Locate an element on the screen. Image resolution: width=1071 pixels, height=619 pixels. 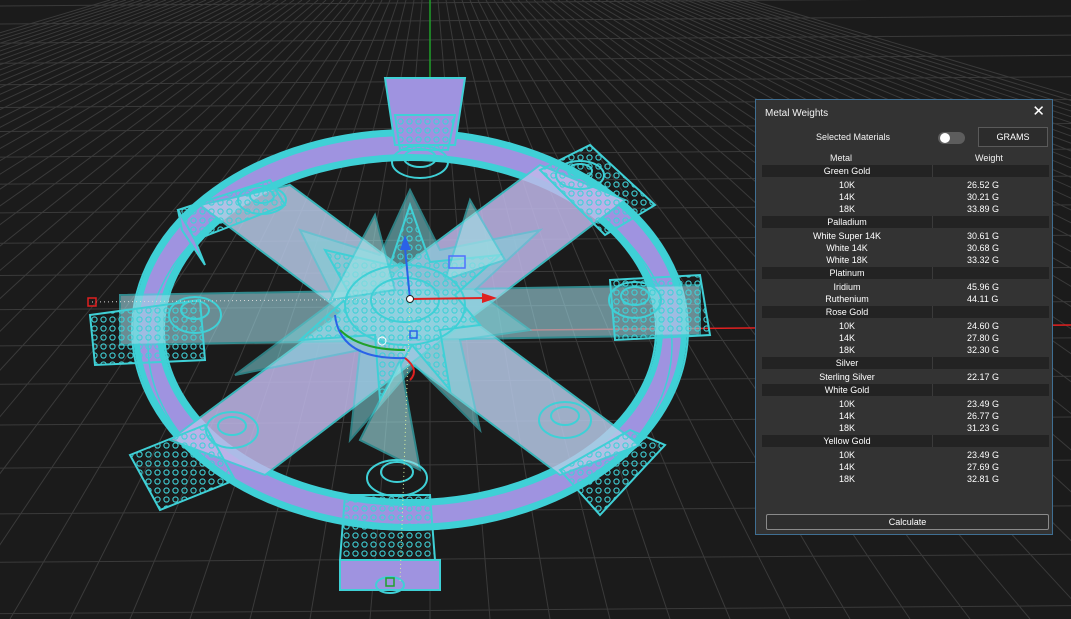
calculate-button: Calculate is located at coordinates (907, 522).